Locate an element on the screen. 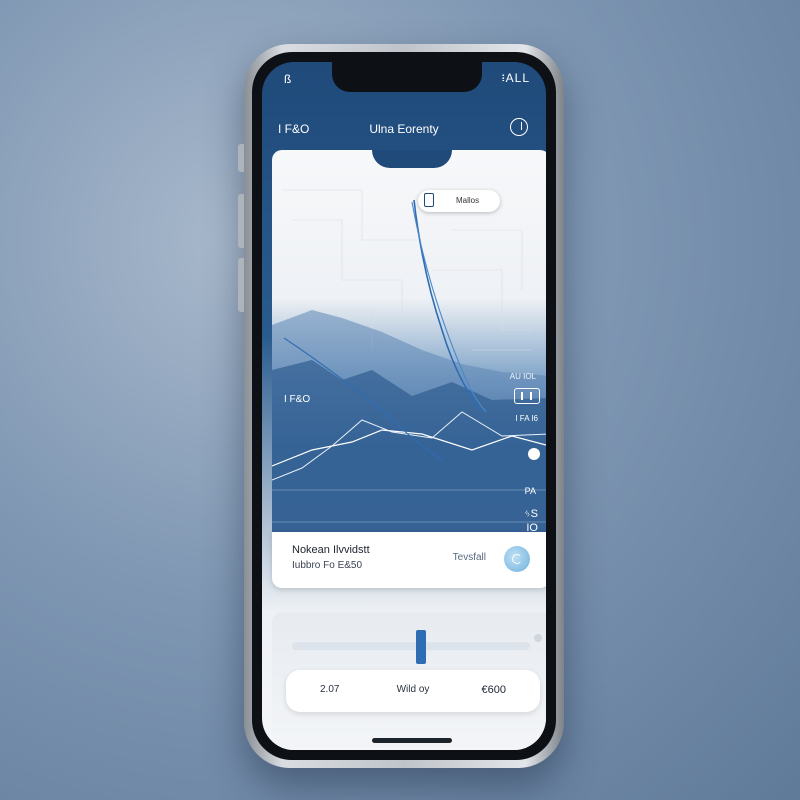  bottom-panel: 2.07 Wild oy €600 is located at coordinates (409, 681).